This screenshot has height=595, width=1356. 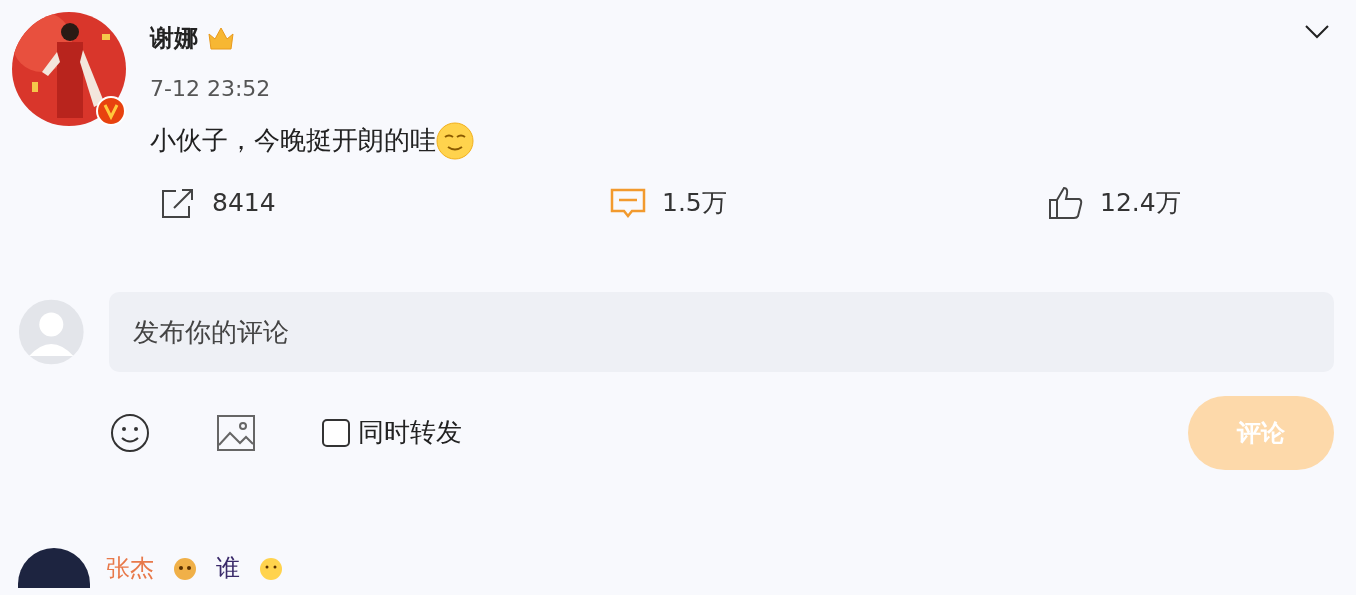 I want to click on avatar-icon, so click(x=54, y=567).